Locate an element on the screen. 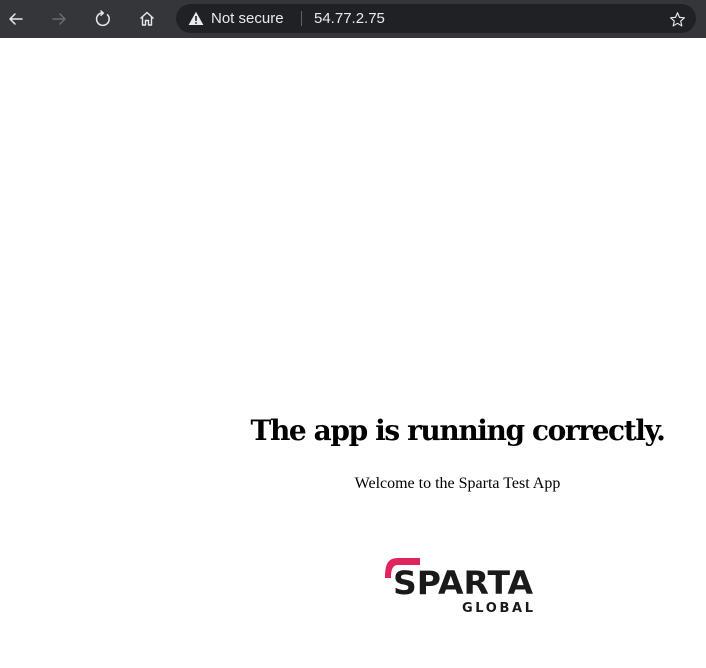  warning-triangle-icon is located at coordinates (196, 18).